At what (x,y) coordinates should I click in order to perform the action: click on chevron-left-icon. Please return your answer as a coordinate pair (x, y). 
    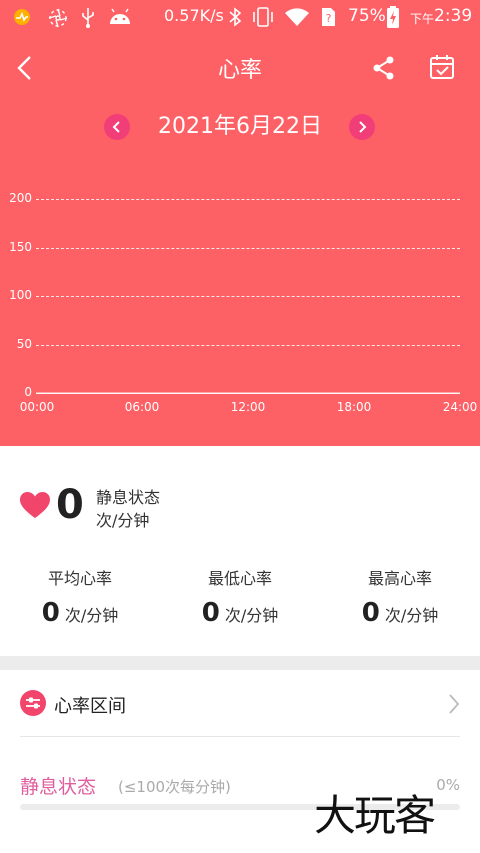
    Looking at the image, I should click on (116, 127).